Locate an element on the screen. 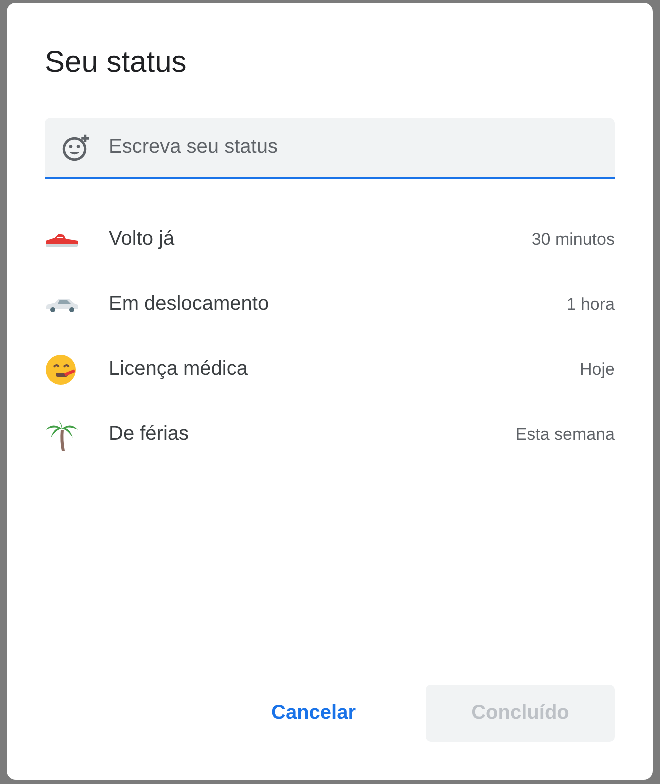 This screenshot has width=660, height=784. status-input-field: Escreva seu status is located at coordinates (330, 148).